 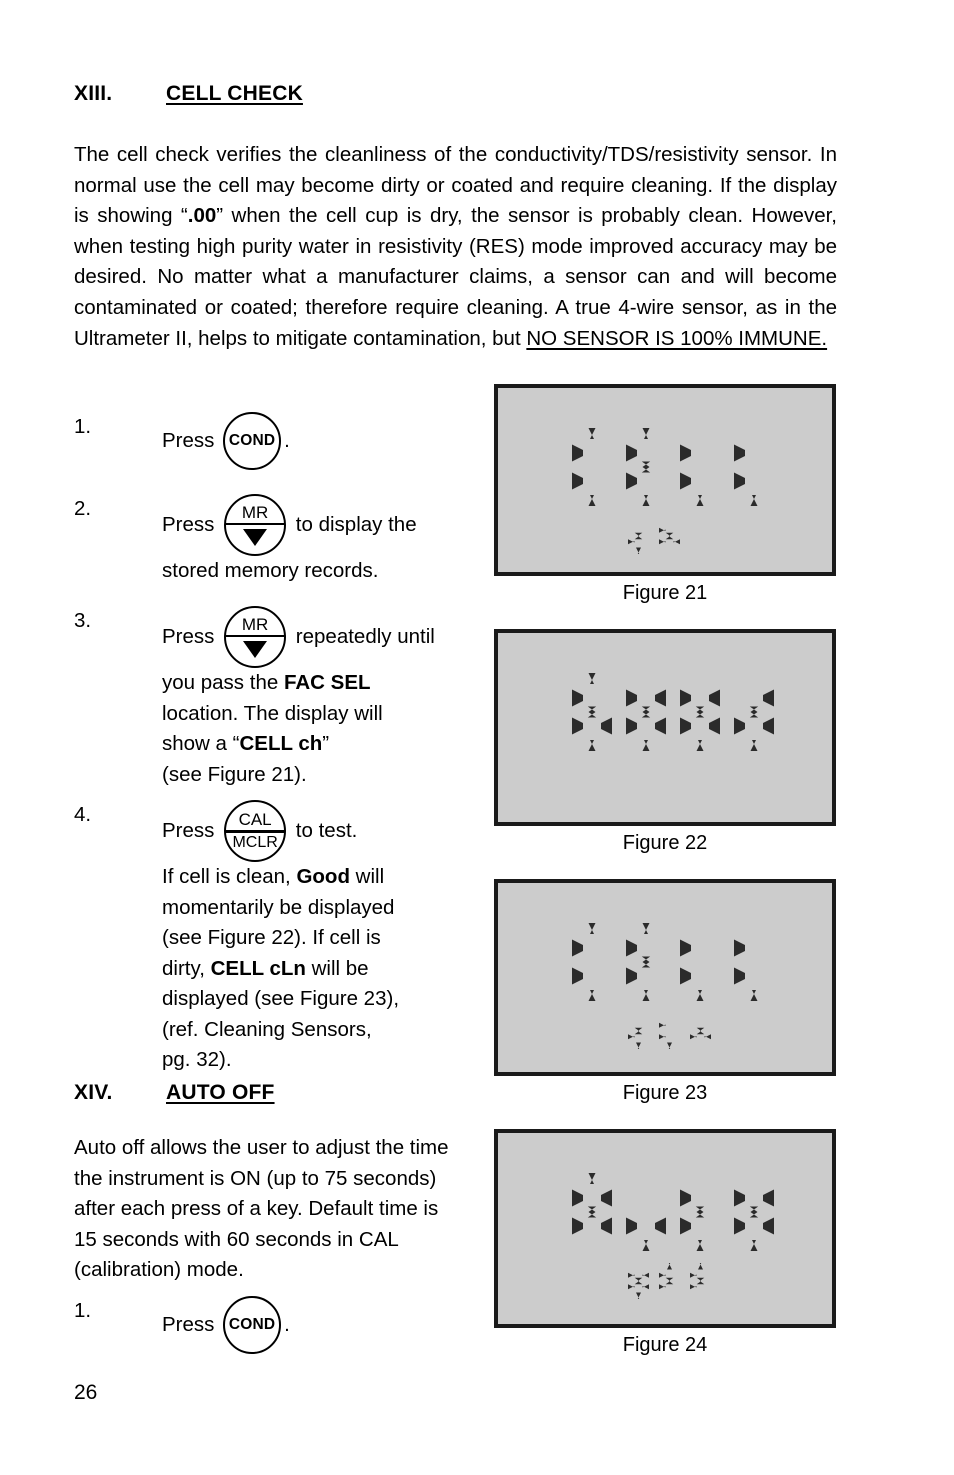 I want to click on step-text: to display the, so click(x=353, y=524).